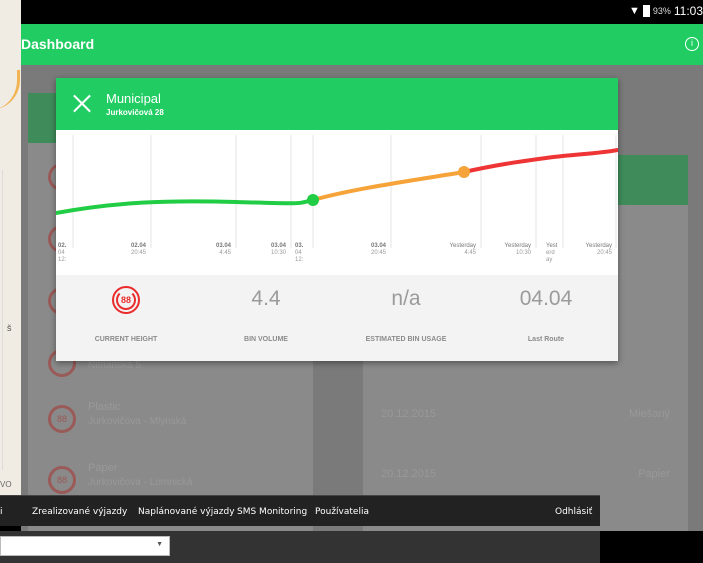  Describe the element at coordinates (406, 318) in the screenshot. I see `stat-estimated-usage: n/a ESTIMATED BIN USAGE` at that location.